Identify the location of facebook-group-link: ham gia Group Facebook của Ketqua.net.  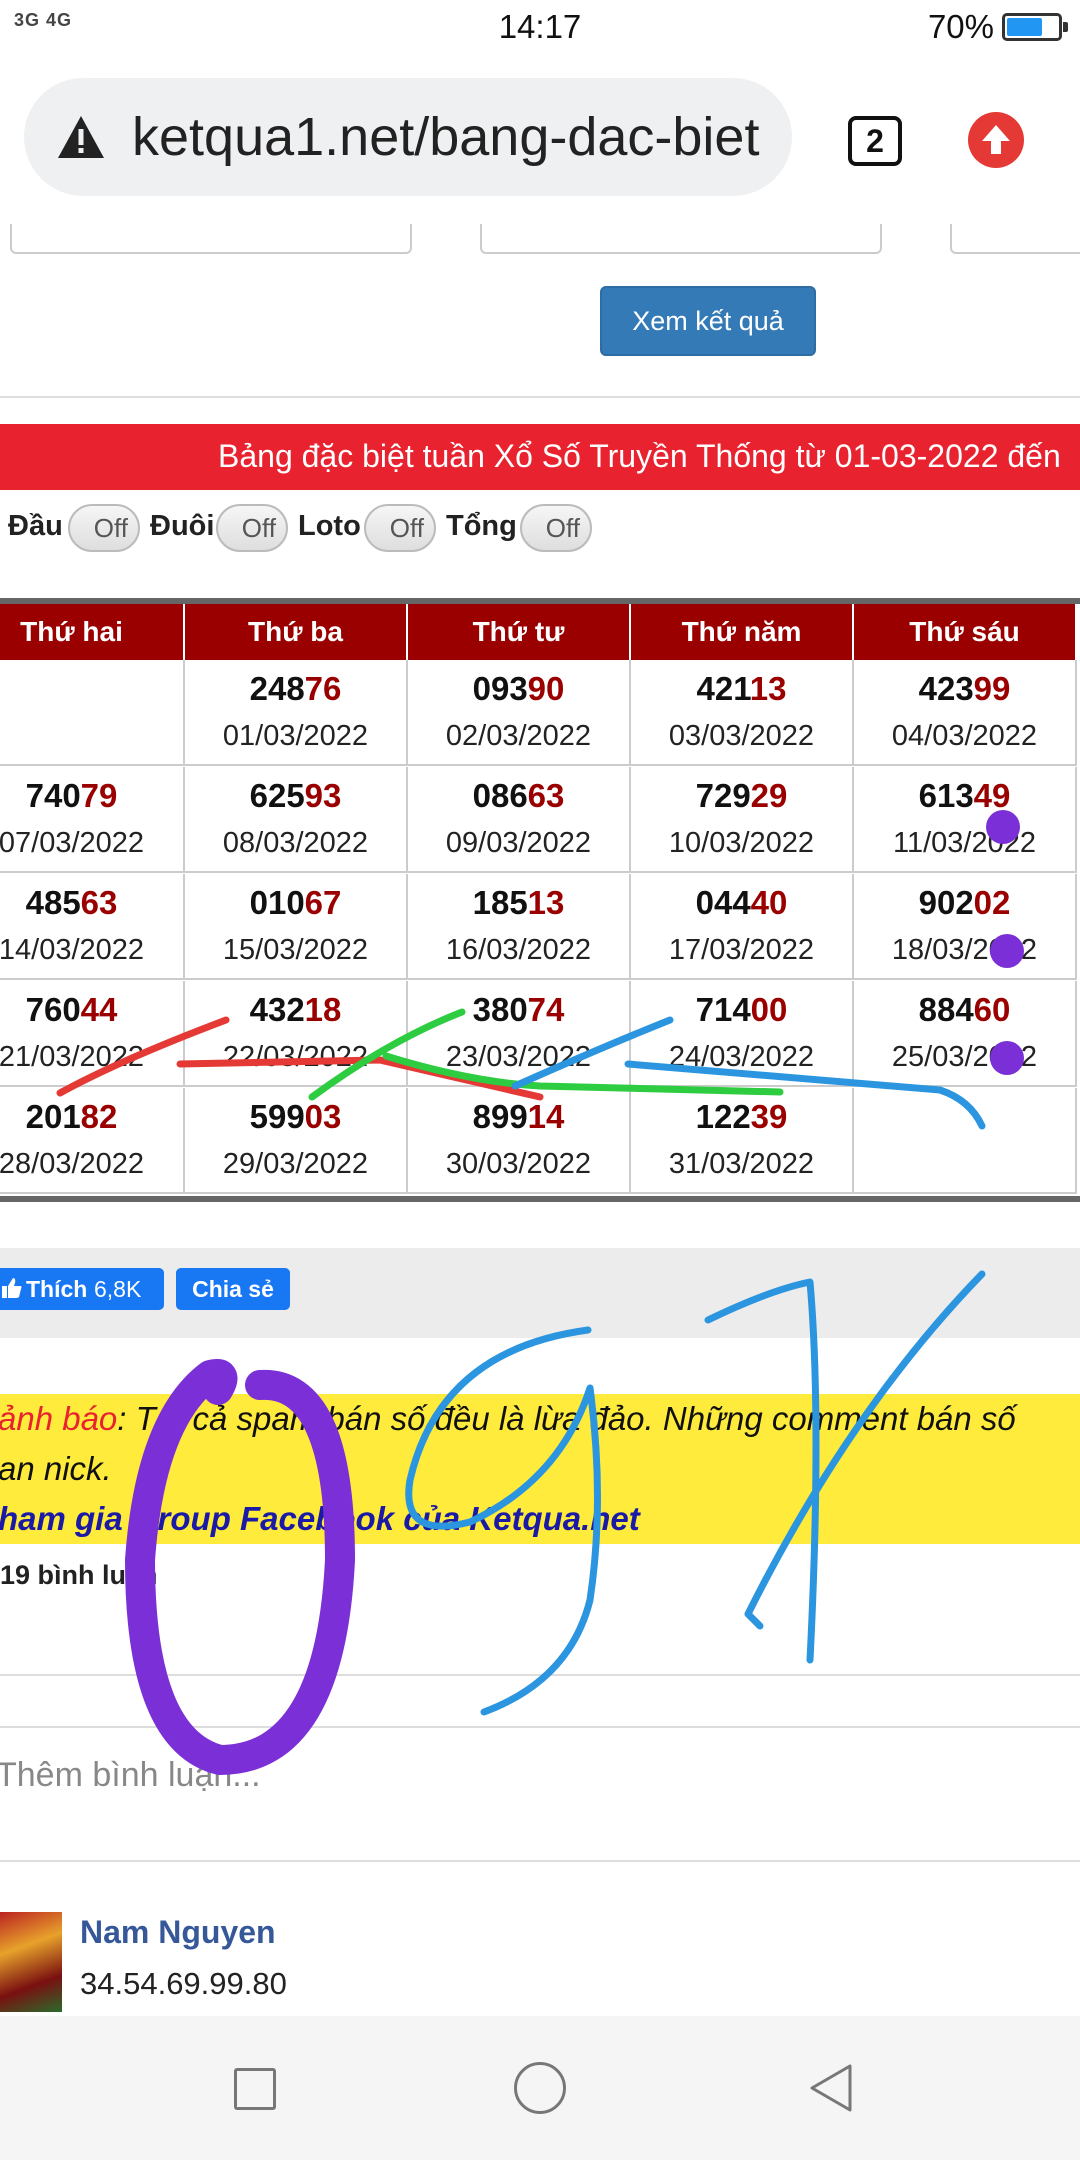
(320, 1519).